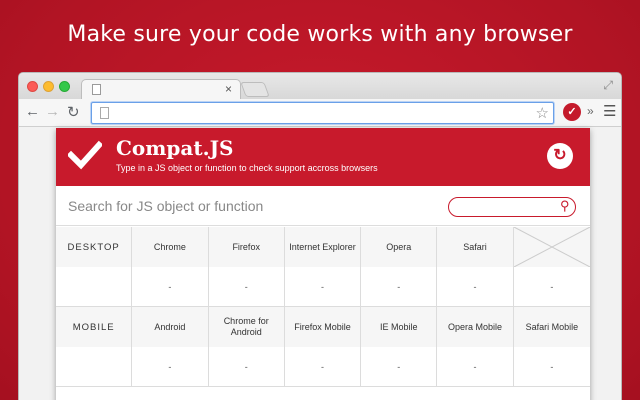  What do you see at coordinates (166, 206) in the screenshot?
I see `search-prompt: Search for JS object or function` at bounding box center [166, 206].